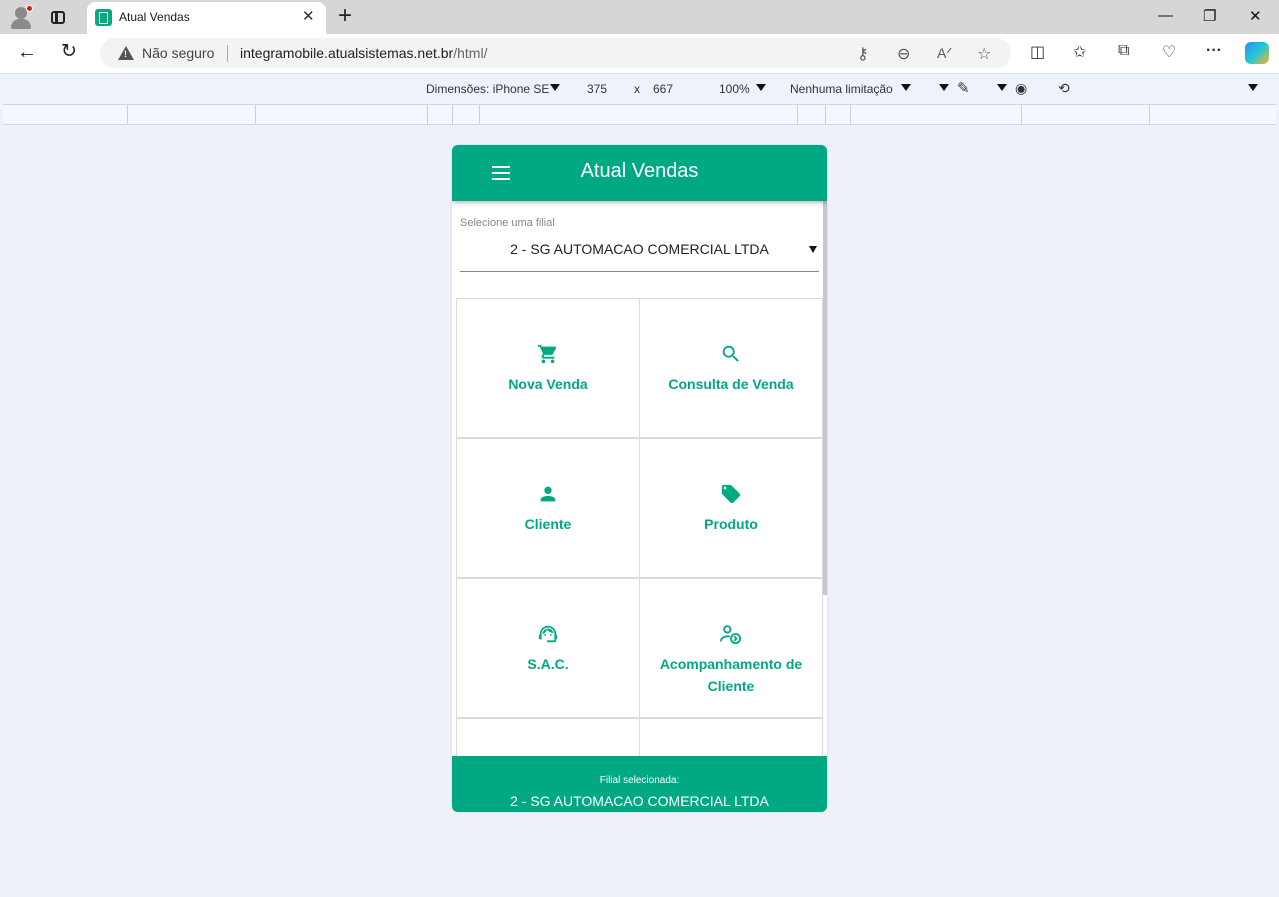 This screenshot has width=1279, height=897. I want to click on tile-cliente: Cliente, so click(548, 508).